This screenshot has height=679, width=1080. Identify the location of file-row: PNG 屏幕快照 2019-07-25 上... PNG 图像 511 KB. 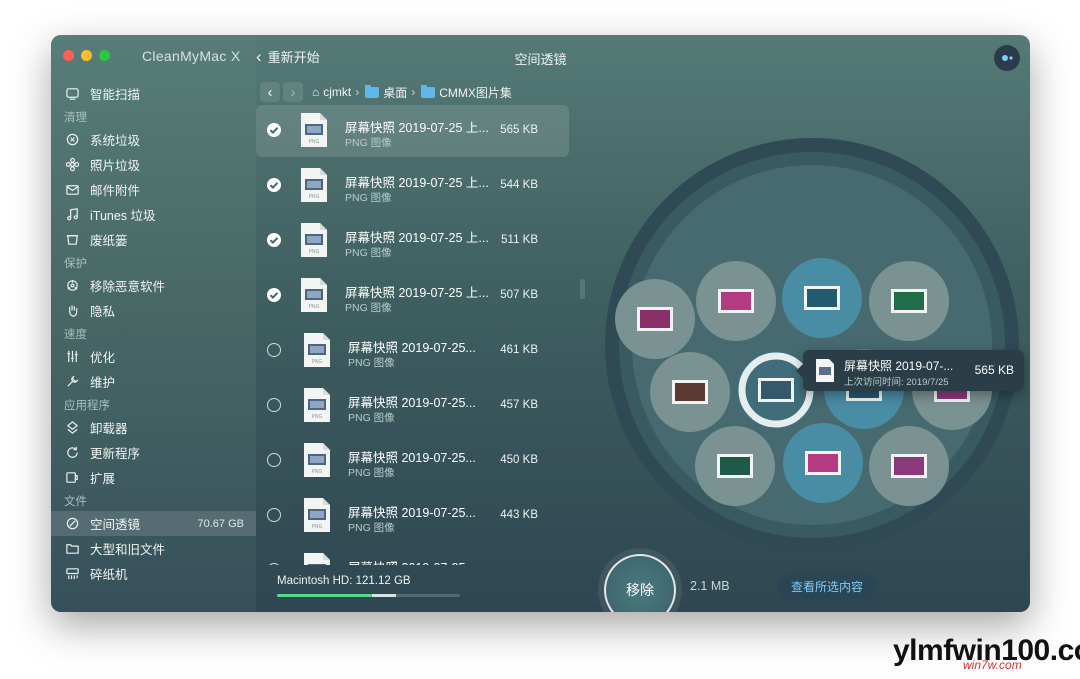
(412, 241).